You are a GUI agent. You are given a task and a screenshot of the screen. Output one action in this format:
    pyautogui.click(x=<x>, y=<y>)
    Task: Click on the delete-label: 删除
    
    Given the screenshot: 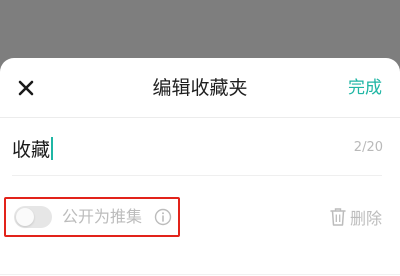 What is the action you would take?
    pyautogui.click(x=365, y=218)
    